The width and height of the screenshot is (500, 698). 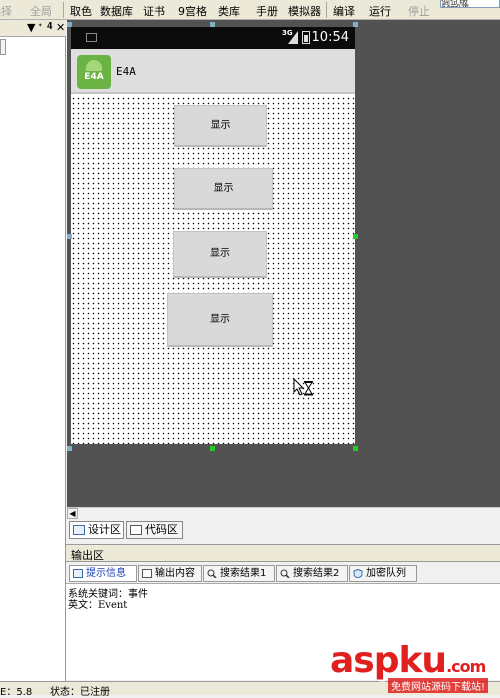 I want to click on toolbar-color-button: 取色, so click(x=81, y=11).